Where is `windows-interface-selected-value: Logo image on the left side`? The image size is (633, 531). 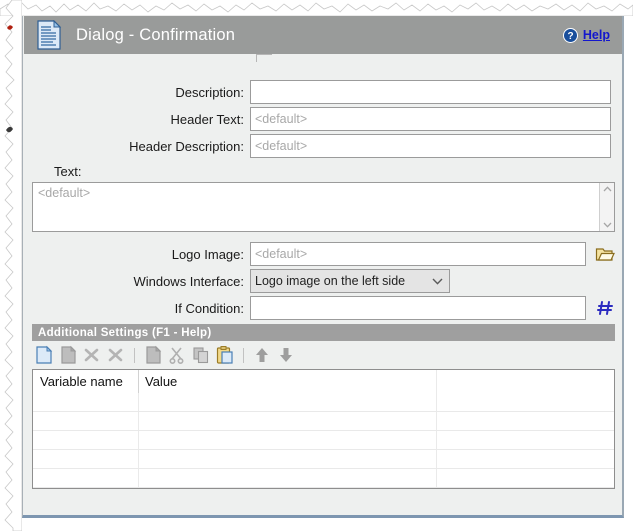 windows-interface-selected-value: Logo image on the left side is located at coordinates (330, 281).